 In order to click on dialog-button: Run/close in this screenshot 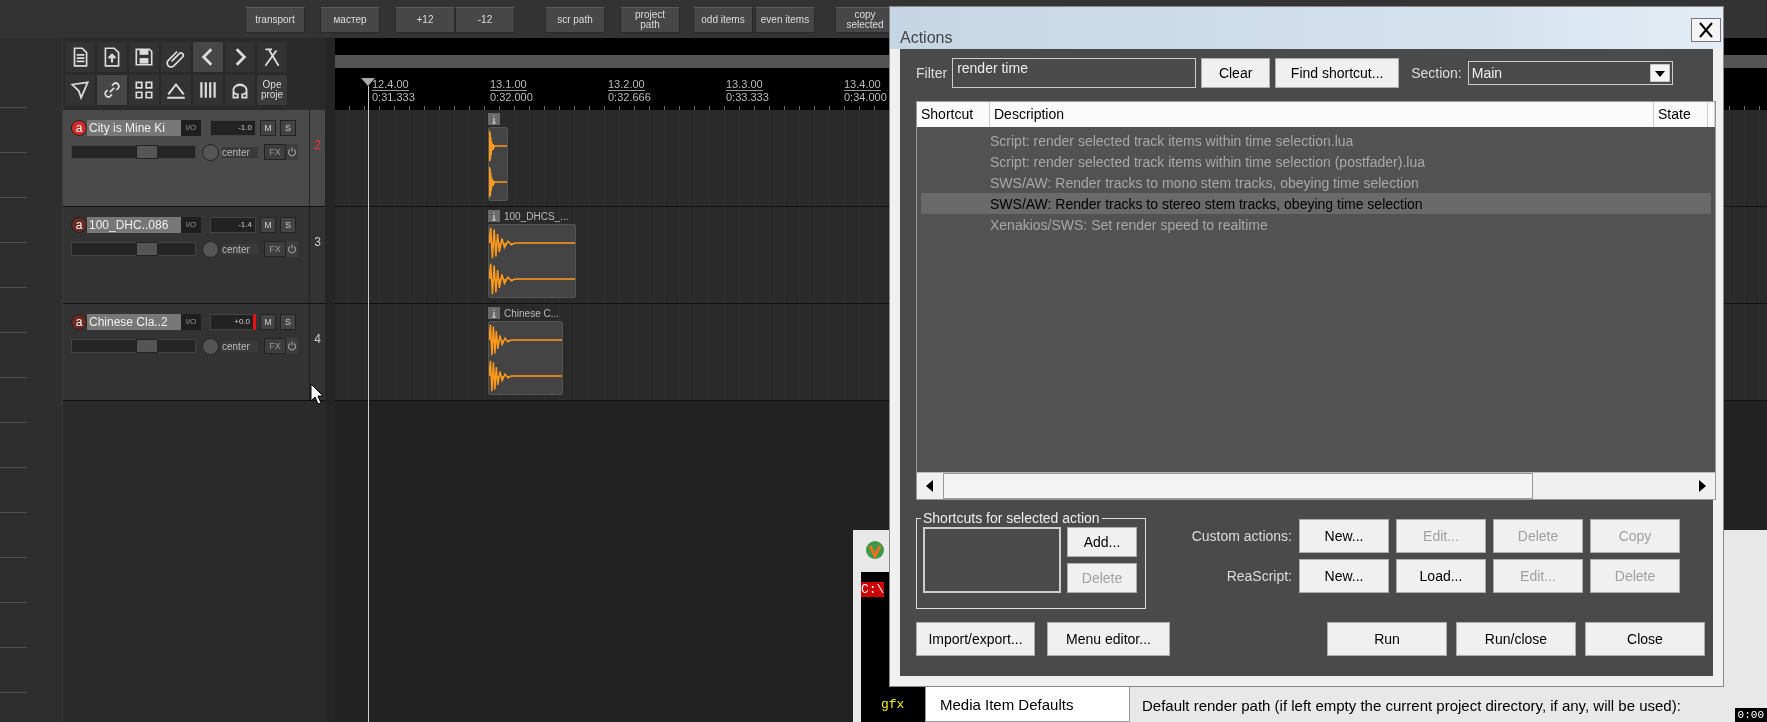, I will do `click(1516, 639)`.